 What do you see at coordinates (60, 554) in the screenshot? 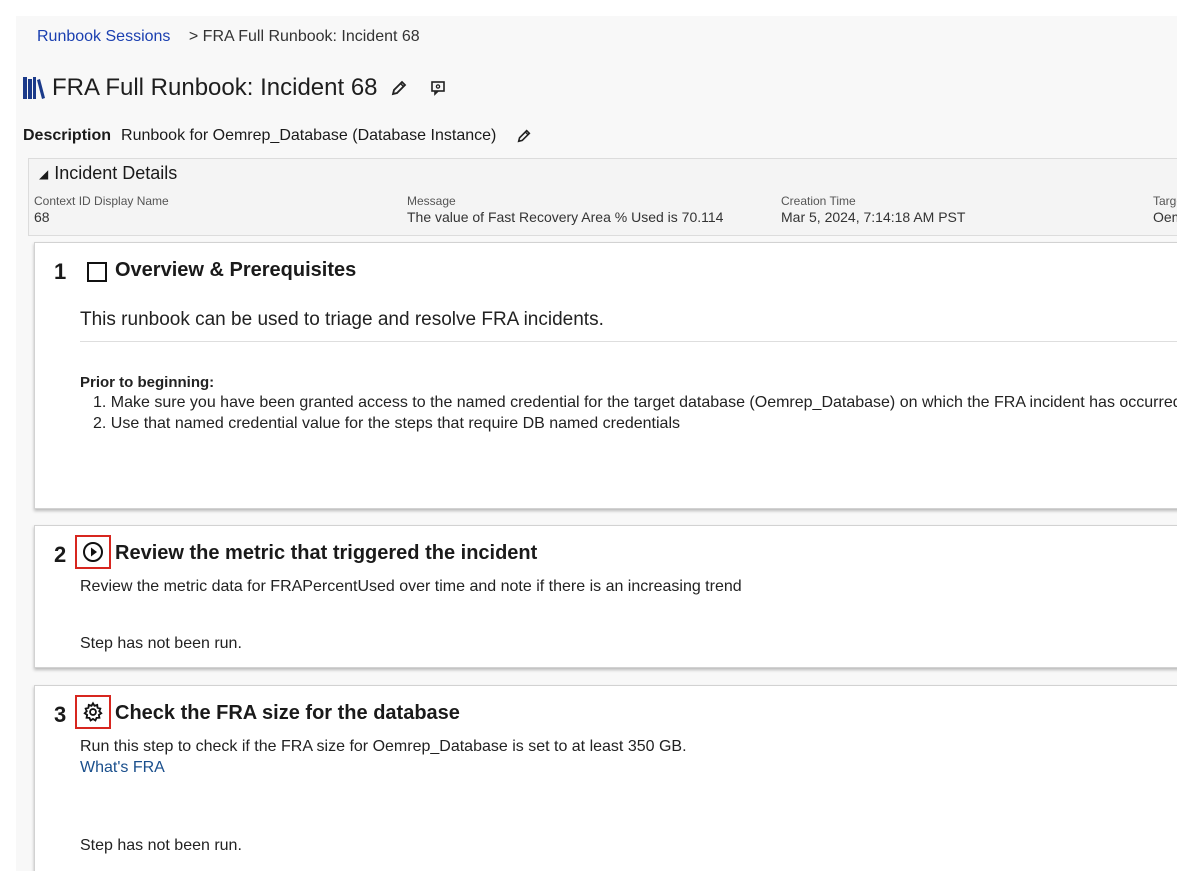
I see `step-number: 2` at bounding box center [60, 554].